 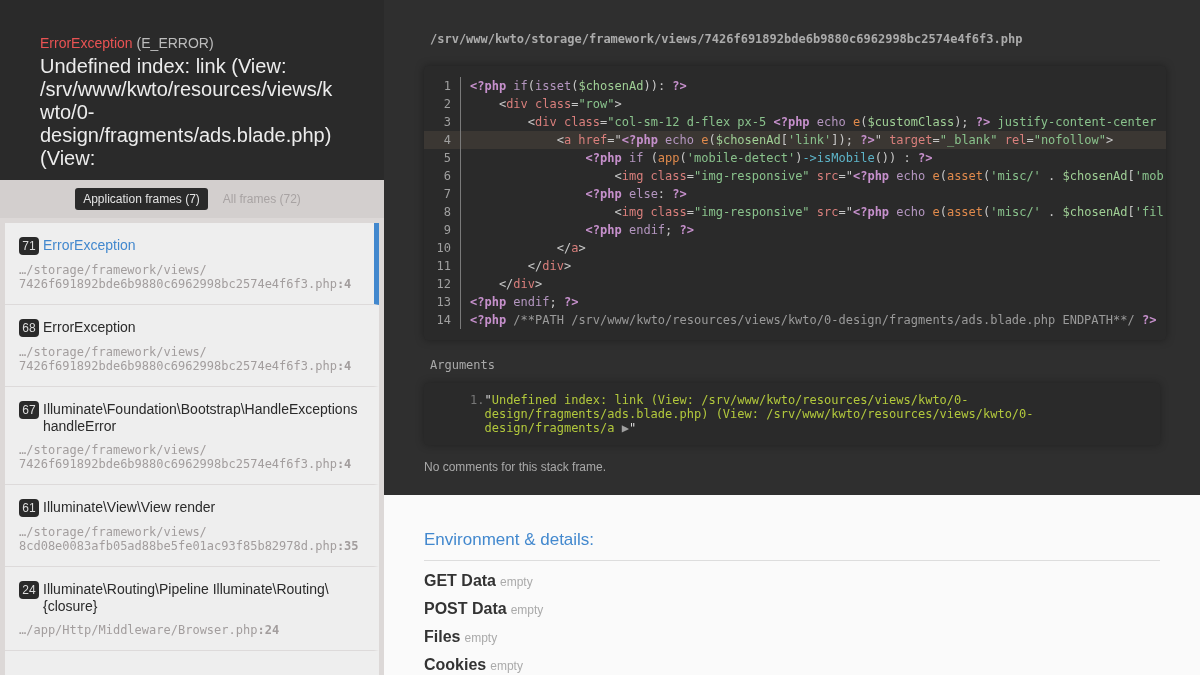 I want to click on data-table-title: POST Data, so click(x=465, y=608).